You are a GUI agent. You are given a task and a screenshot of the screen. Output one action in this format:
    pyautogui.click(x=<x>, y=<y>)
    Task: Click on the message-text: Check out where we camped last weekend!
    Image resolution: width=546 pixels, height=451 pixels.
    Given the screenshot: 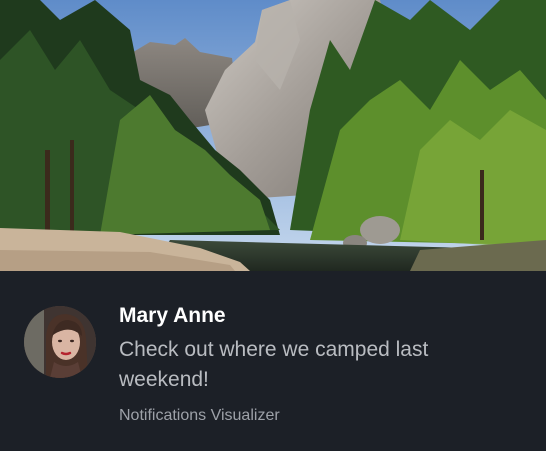 What is the action you would take?
    pyautogui.click(x=274, y=364)
    